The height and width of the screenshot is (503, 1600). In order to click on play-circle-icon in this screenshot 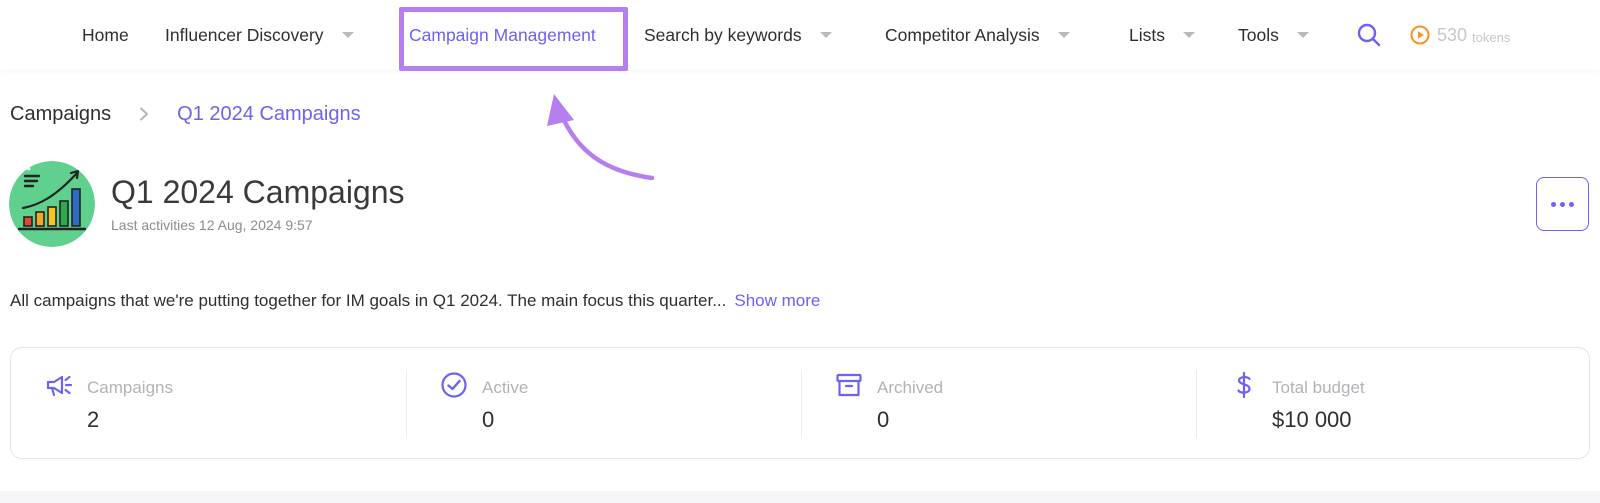, I will do `click(1420, 35)`.